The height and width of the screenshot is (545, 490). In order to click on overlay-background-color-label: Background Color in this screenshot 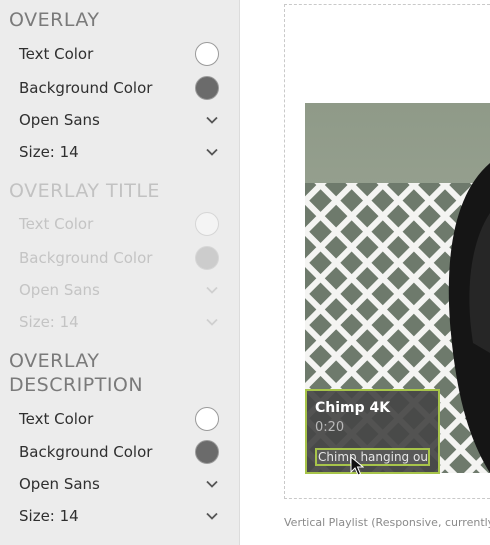, I will do `click(86, 88)`.